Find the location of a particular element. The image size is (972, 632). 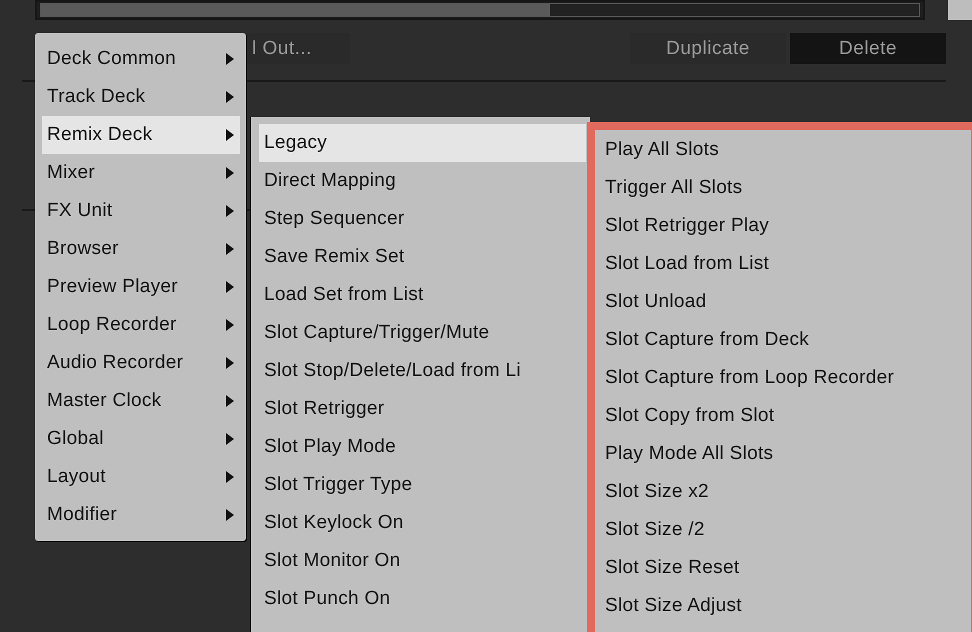

menu-item: Slot Size Reset is located at coordinates (783, 568).